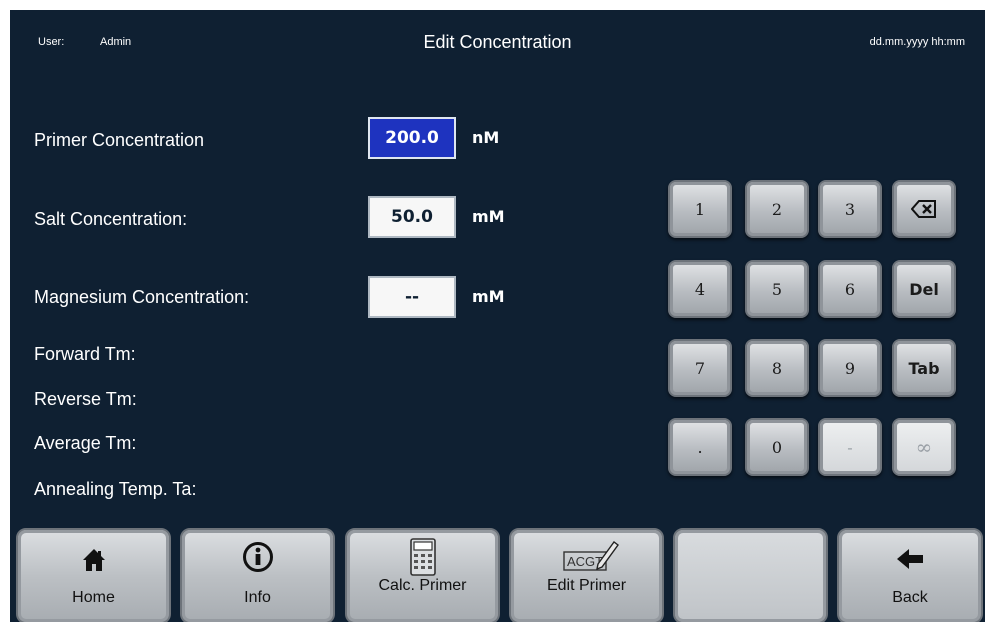 The image size is (995, 632). I want to click on edit-sequence-icon: ACGT, so click(590, 556).